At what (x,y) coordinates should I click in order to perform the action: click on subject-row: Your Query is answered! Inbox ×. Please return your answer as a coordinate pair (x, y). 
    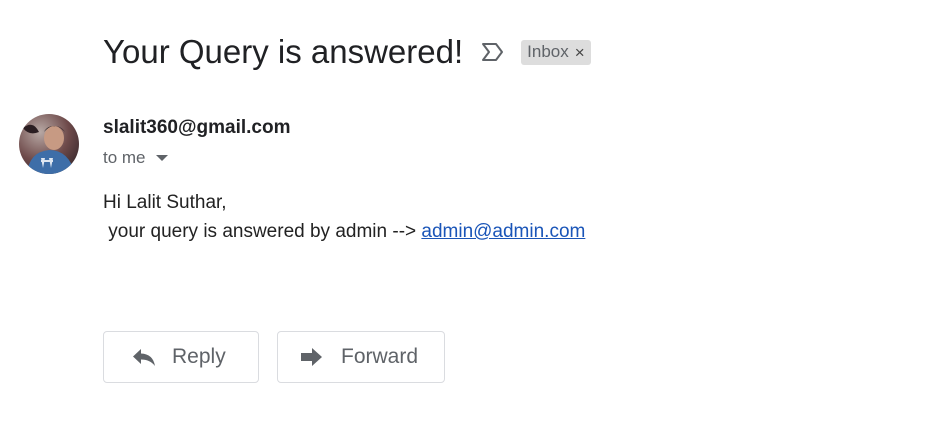
    Looking at the image, I should click on (347, 52).